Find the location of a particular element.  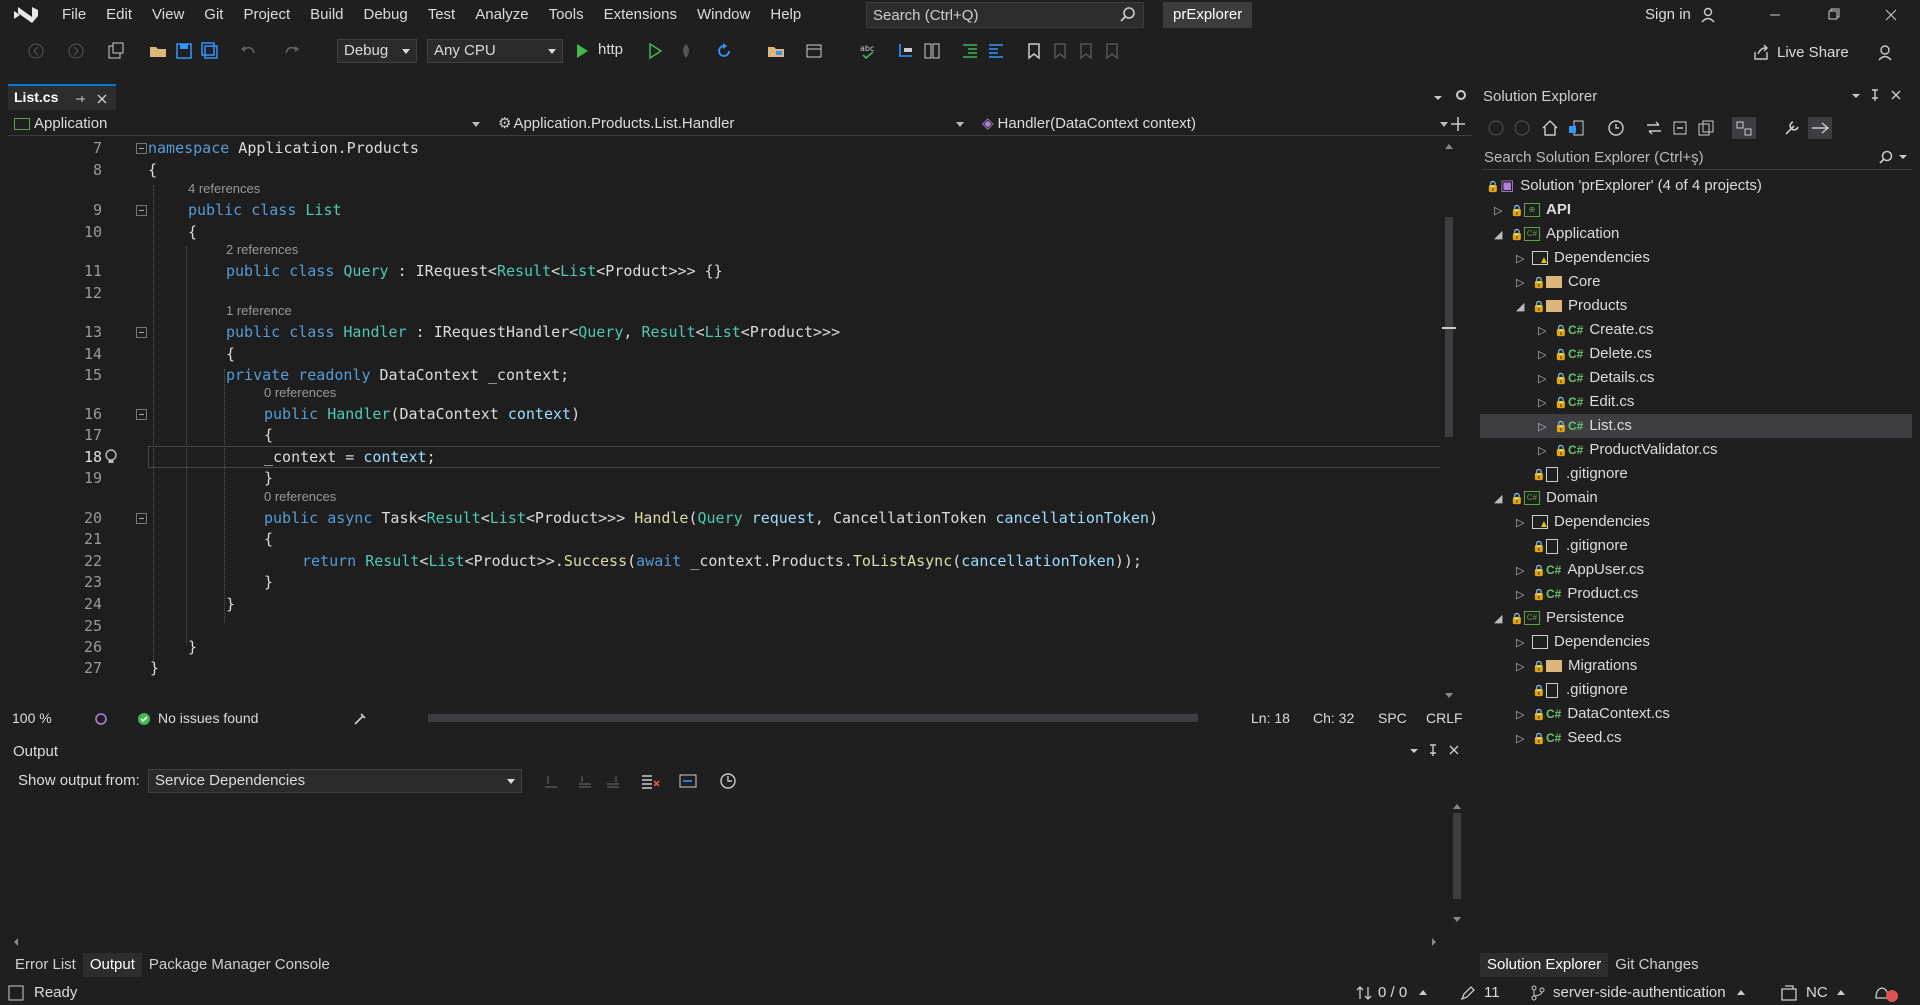

codelens-references: 1 reference is located at coordinates (259, 310).